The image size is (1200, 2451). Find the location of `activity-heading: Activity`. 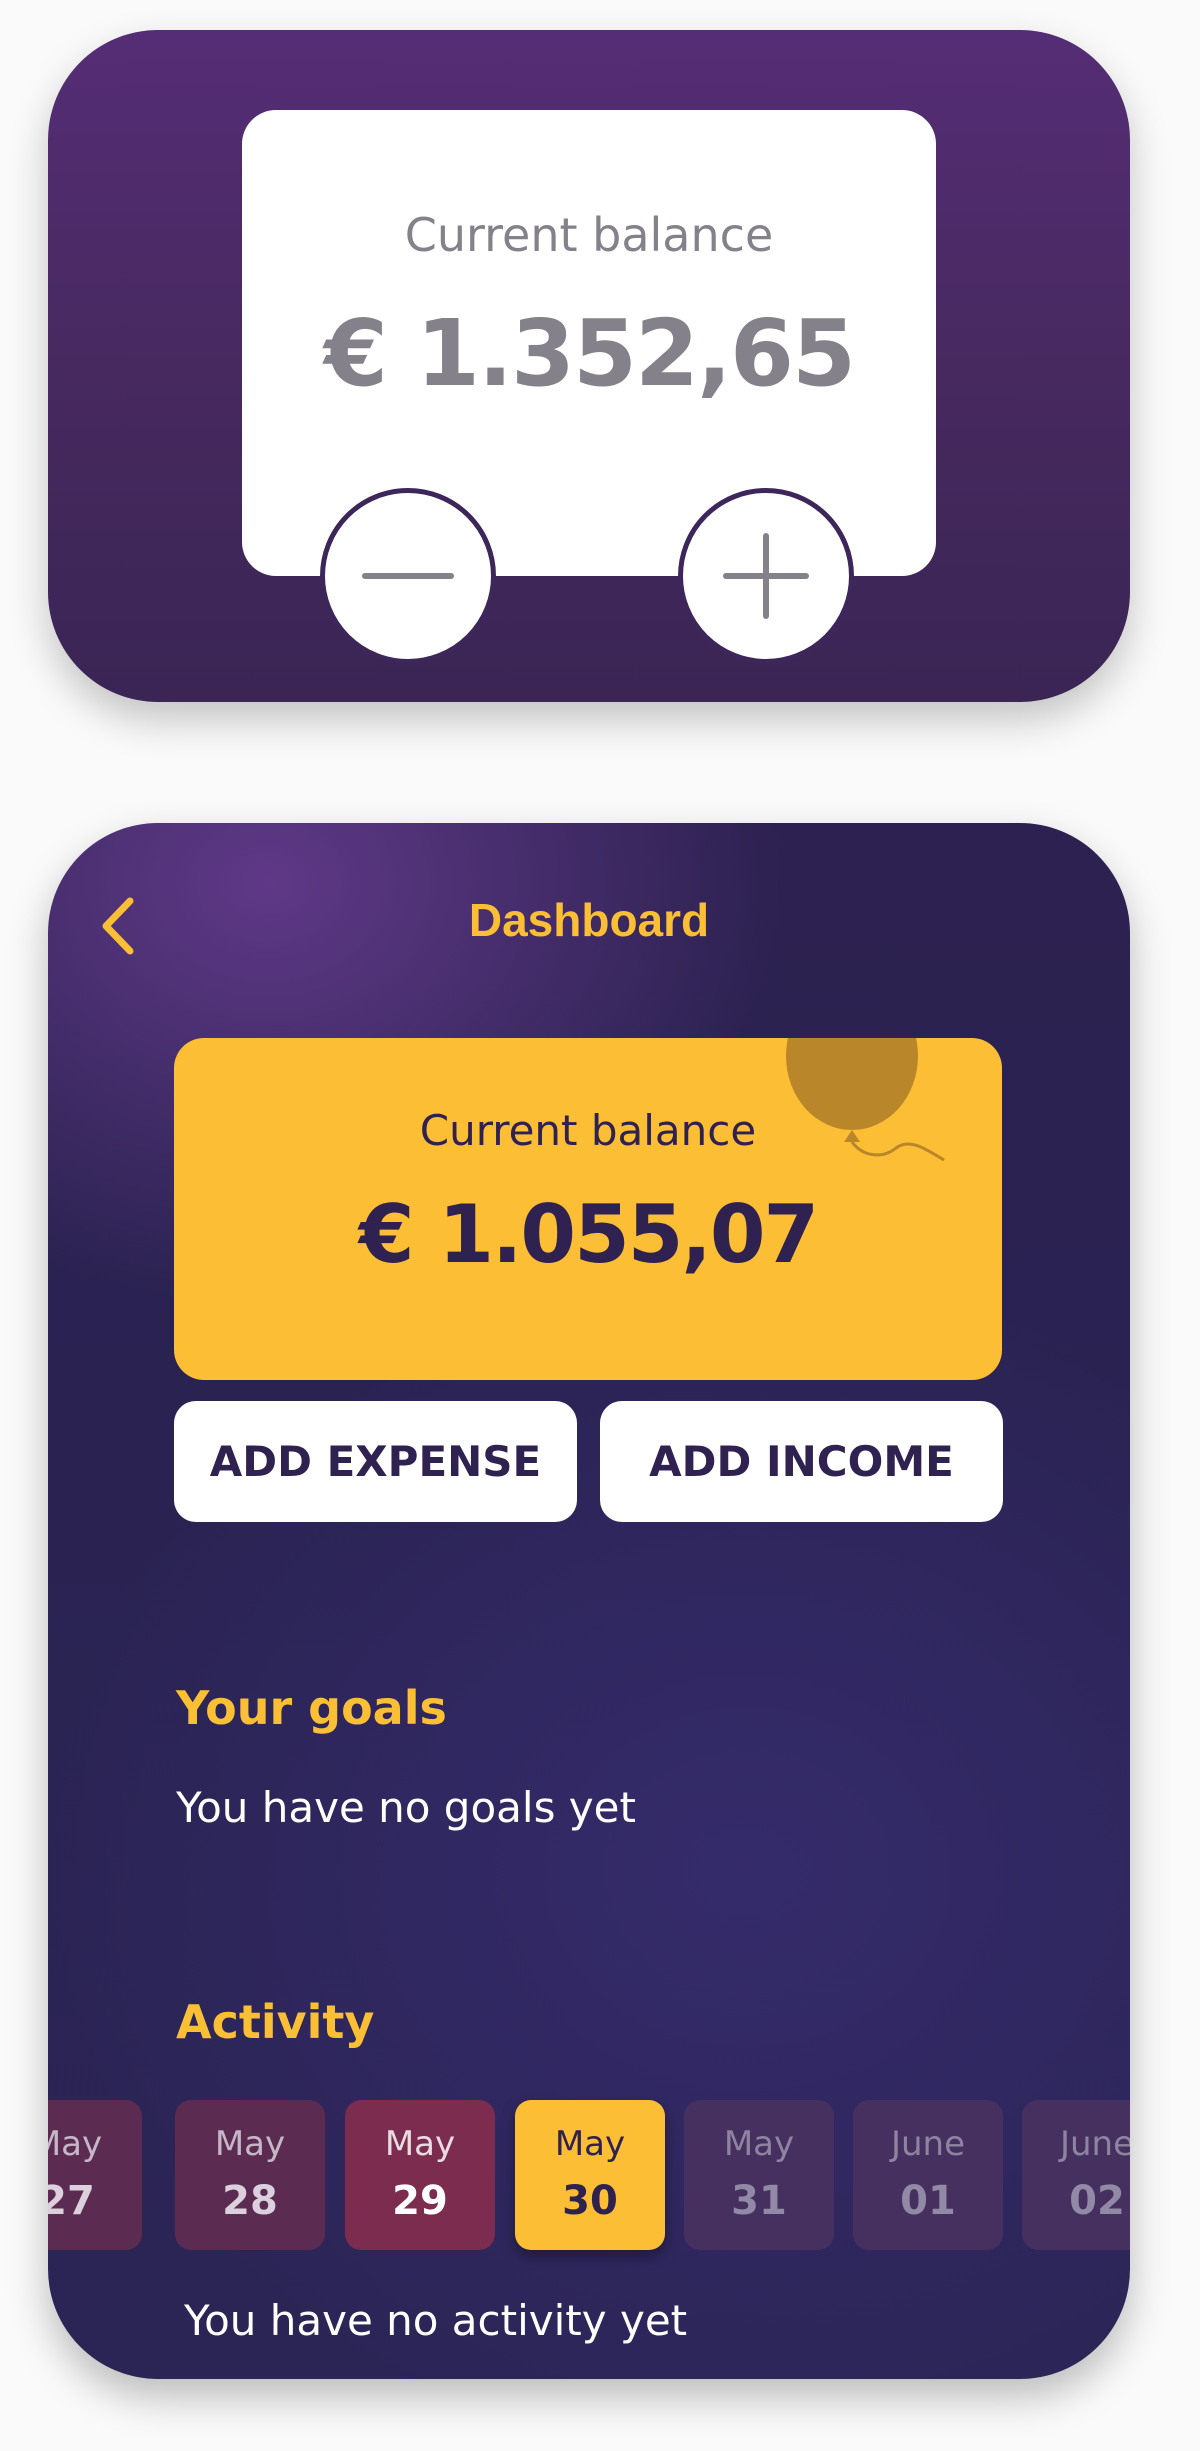

activity-heading: Activity is located at coordinates (275, 2022).